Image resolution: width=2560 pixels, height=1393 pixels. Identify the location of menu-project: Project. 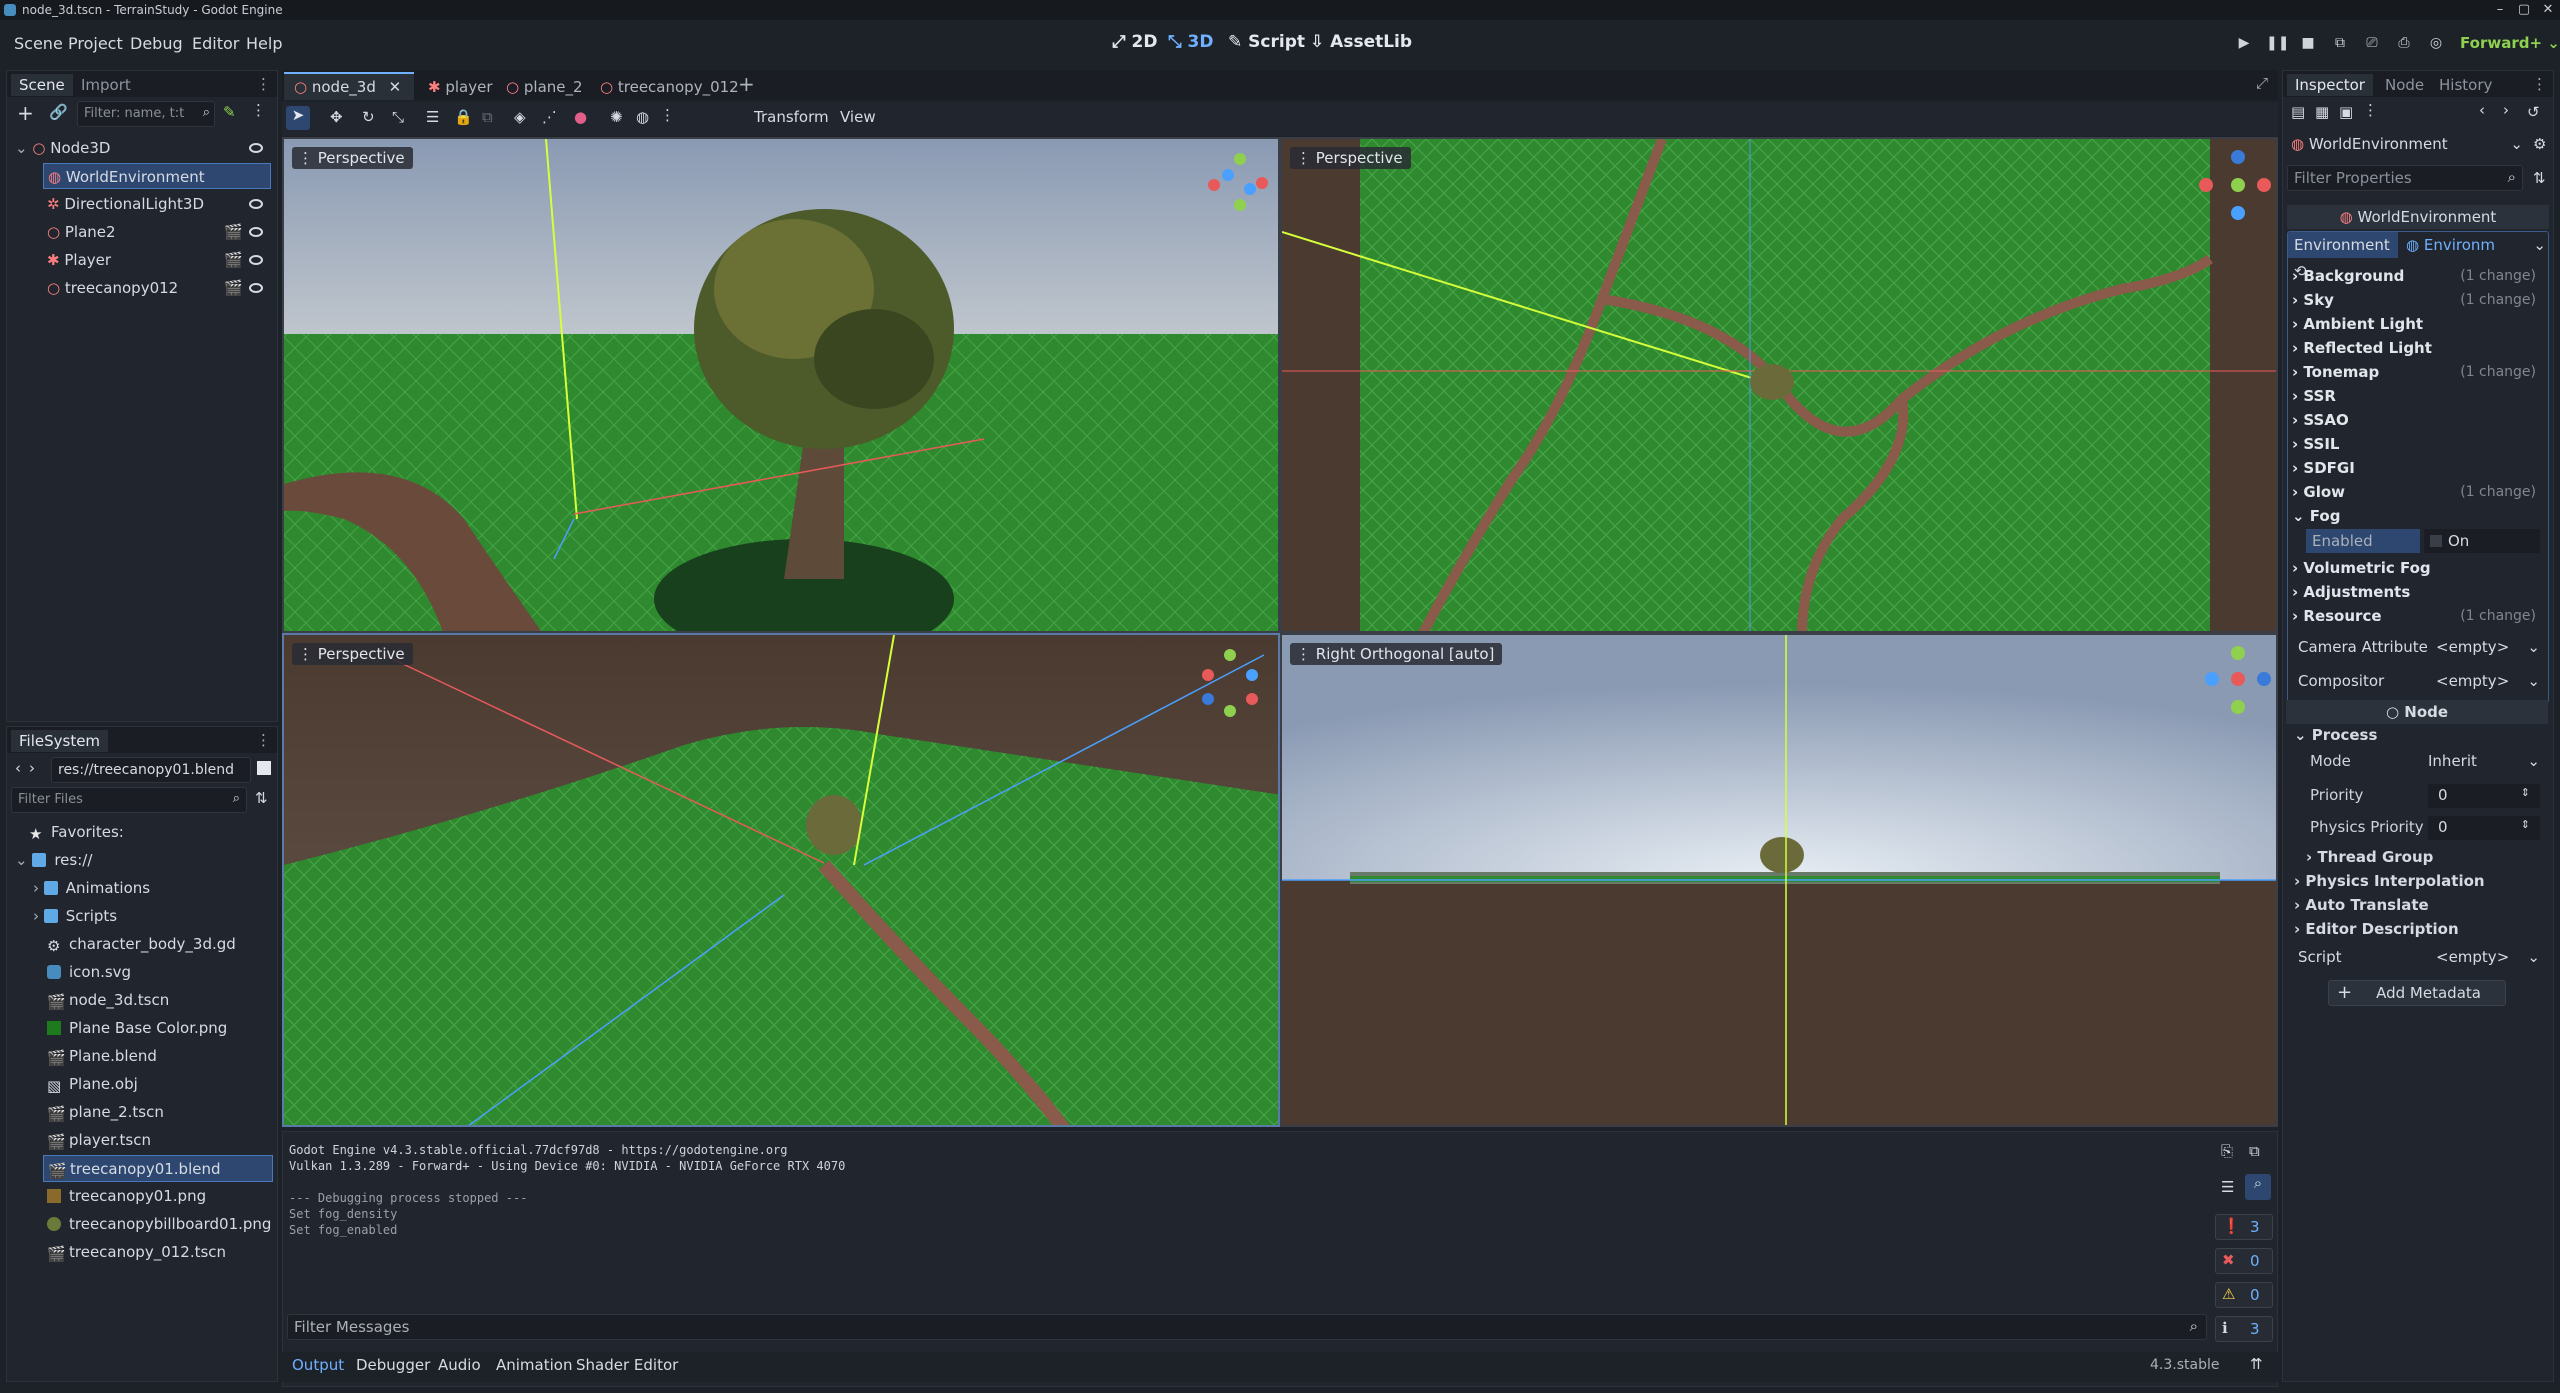
(95, 43).